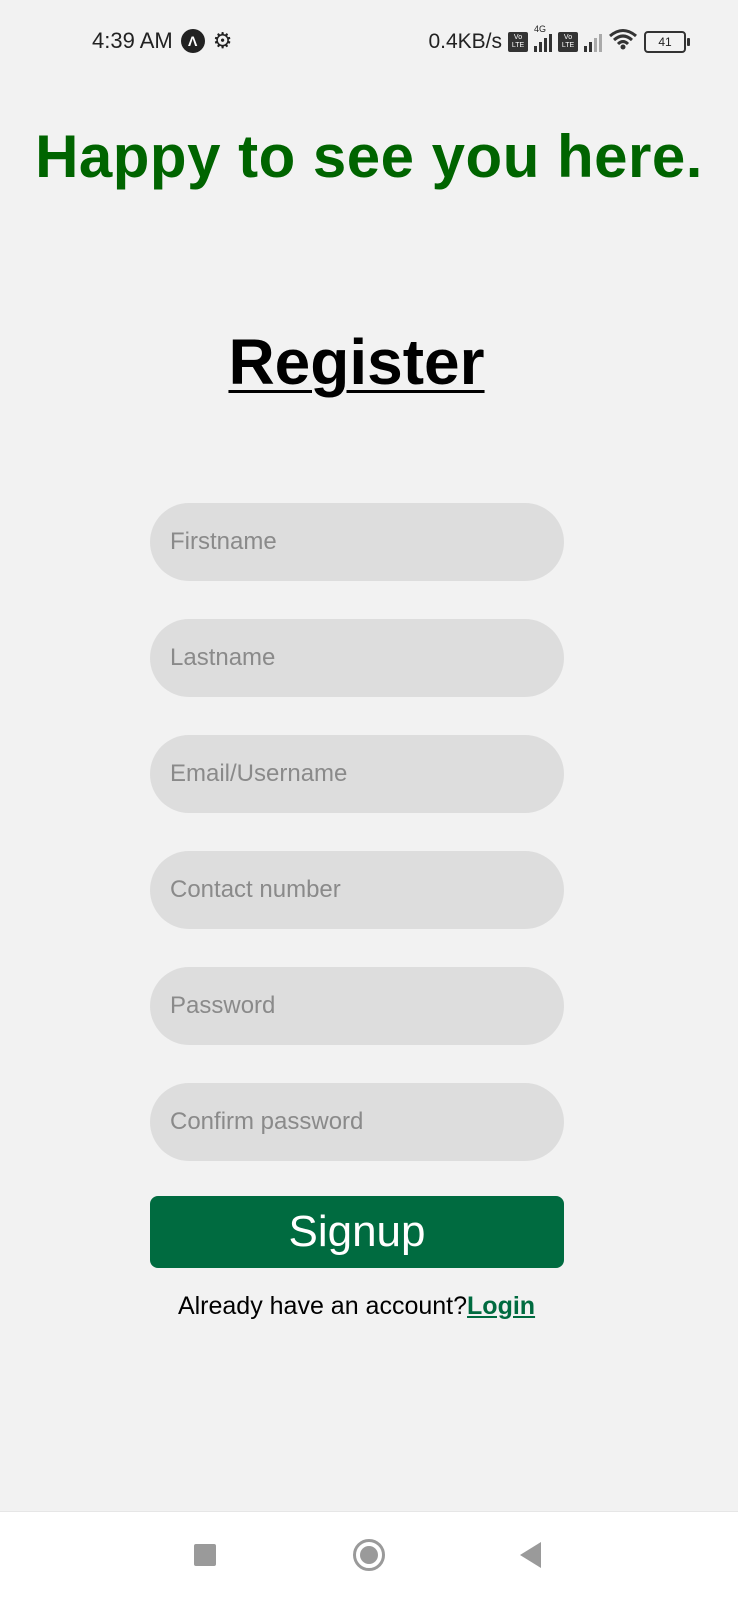  Describe the element at coordinates (357, 1232) in the screenshot. I see `signup-button: Signup` at that location.